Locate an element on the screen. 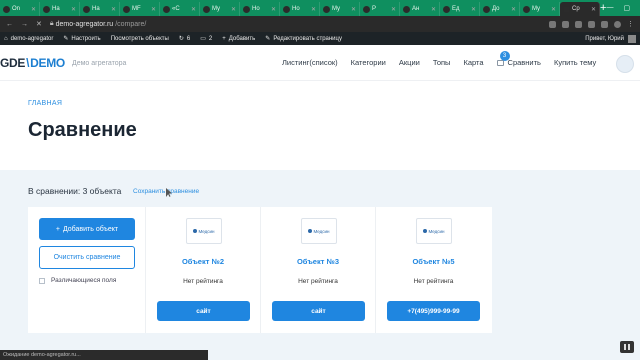 The height and width of the screenshot is (360, 640). nav-item-listing: Листинг(список) is located at coordinates (310, 62).